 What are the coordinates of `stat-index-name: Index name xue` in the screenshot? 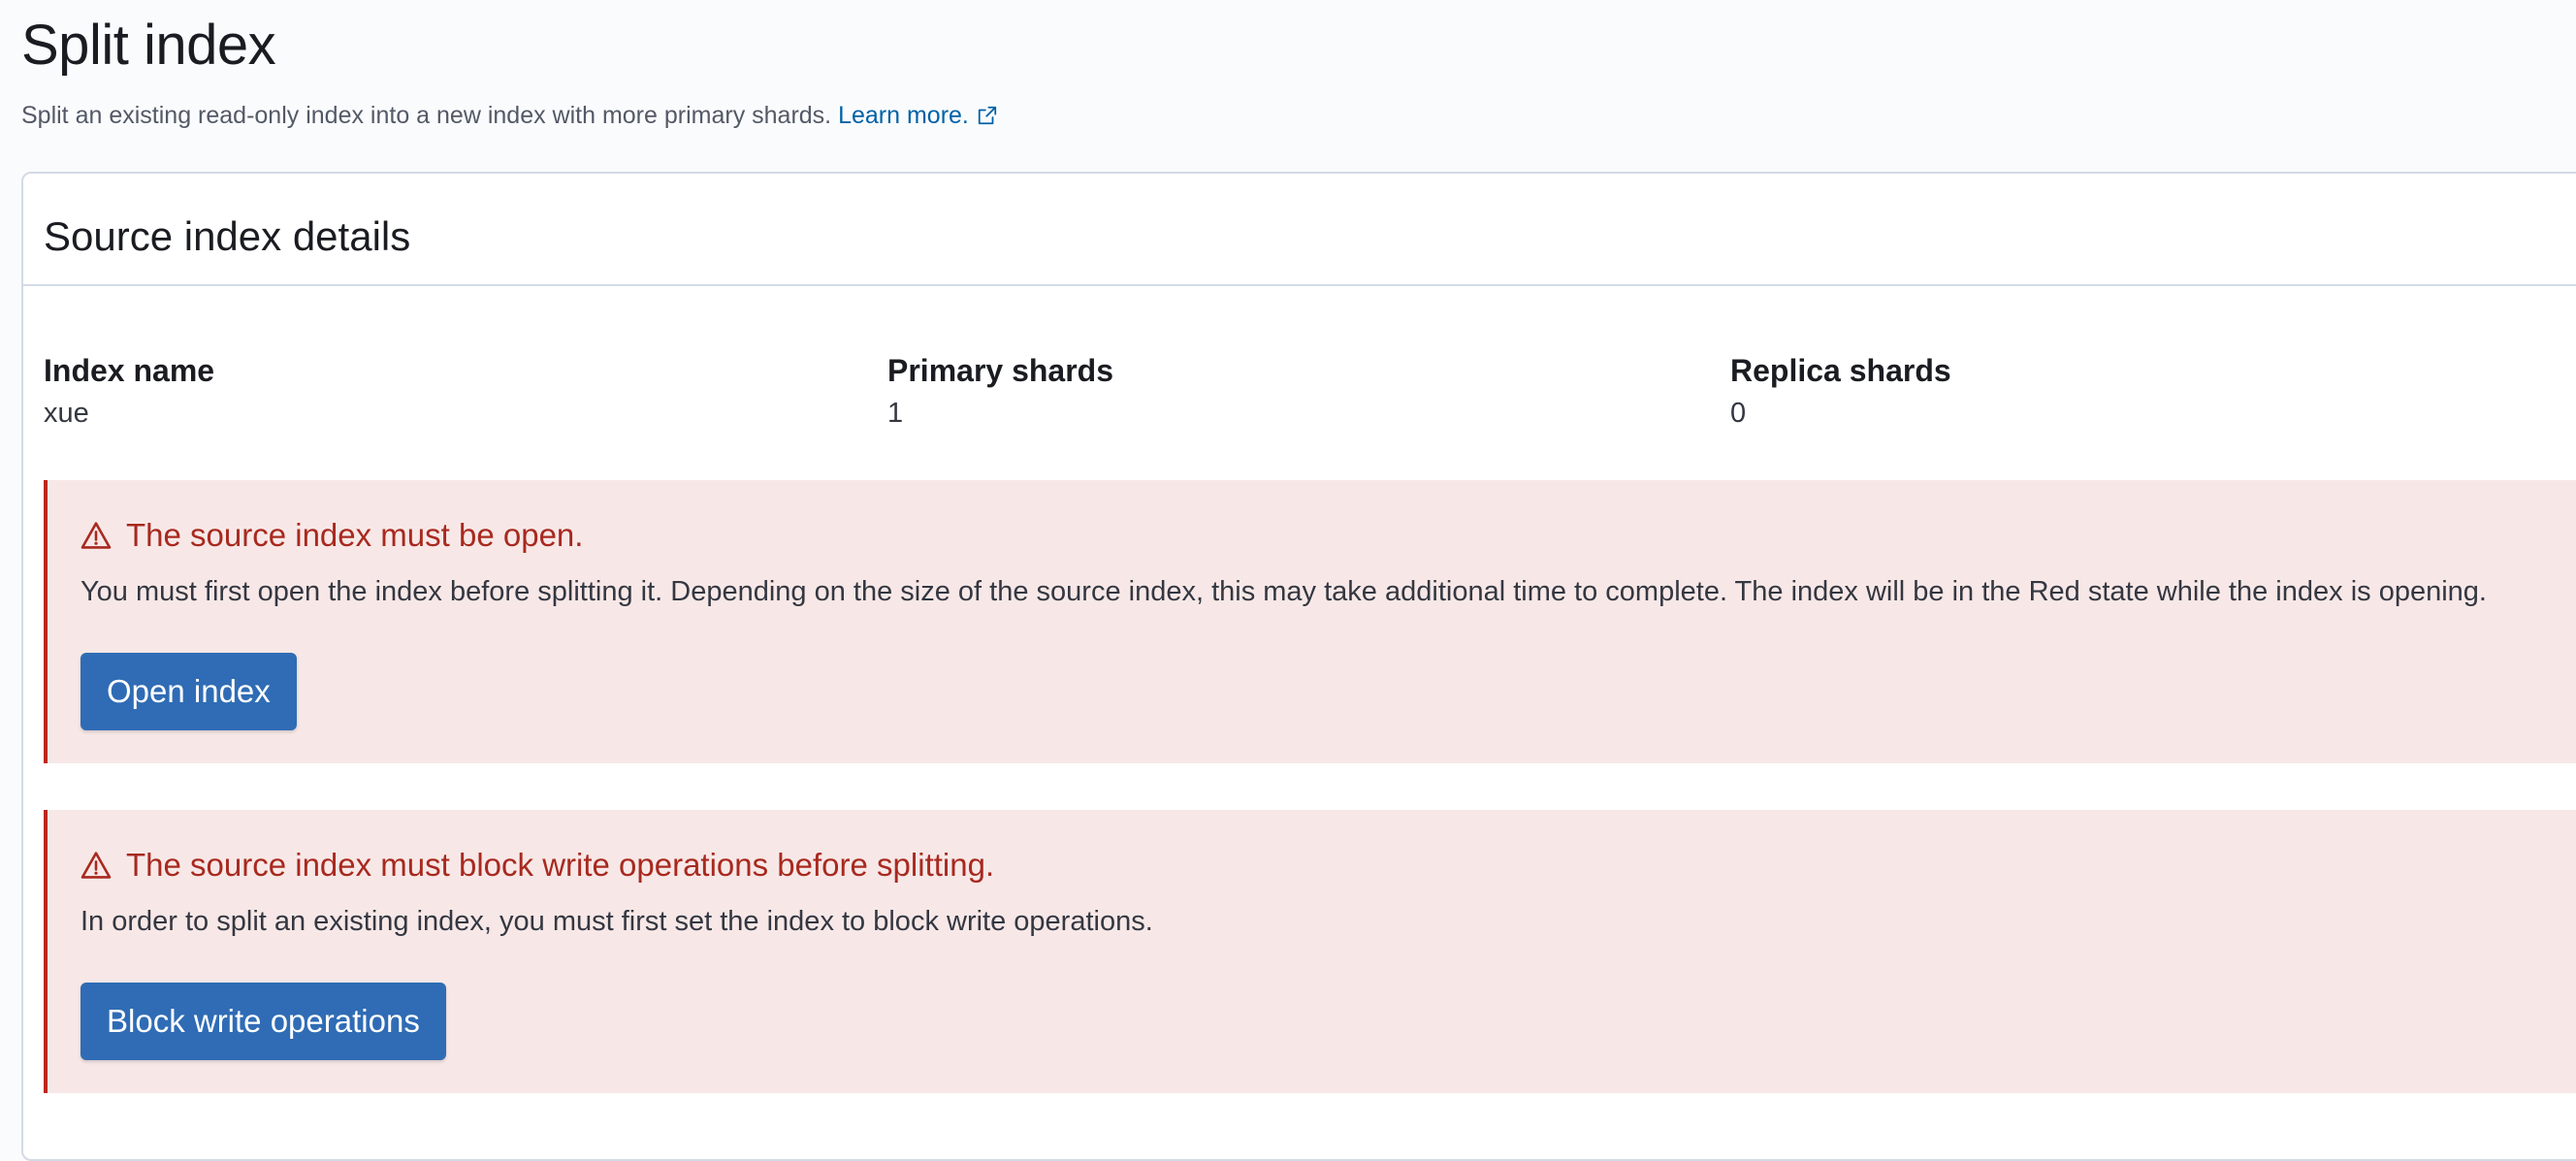 It's located at (129, 391).